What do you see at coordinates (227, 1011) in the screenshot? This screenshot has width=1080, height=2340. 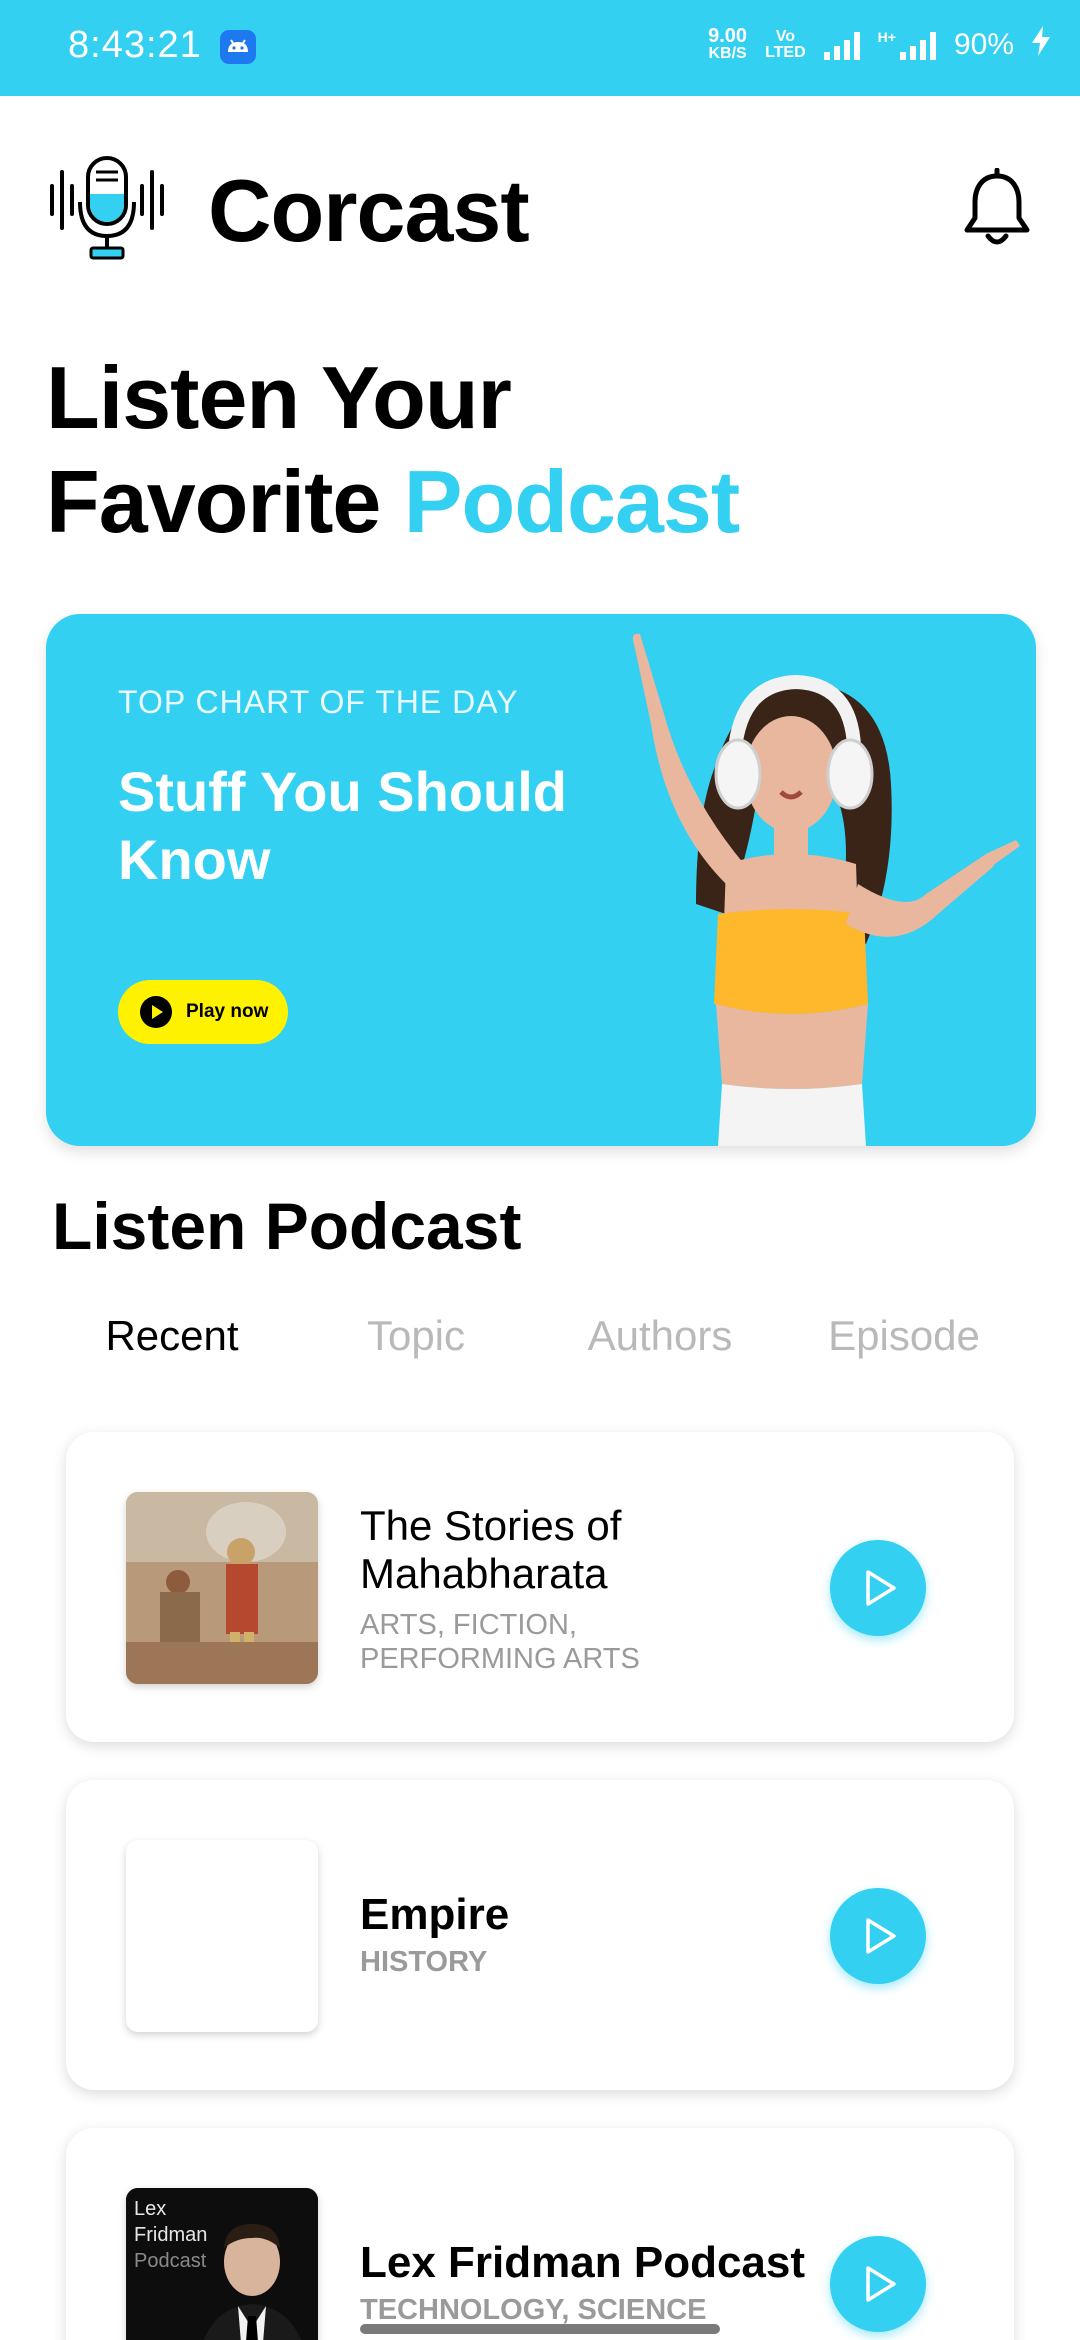 I see `play-now-label: Play now` at bounding box center [227, 1011].